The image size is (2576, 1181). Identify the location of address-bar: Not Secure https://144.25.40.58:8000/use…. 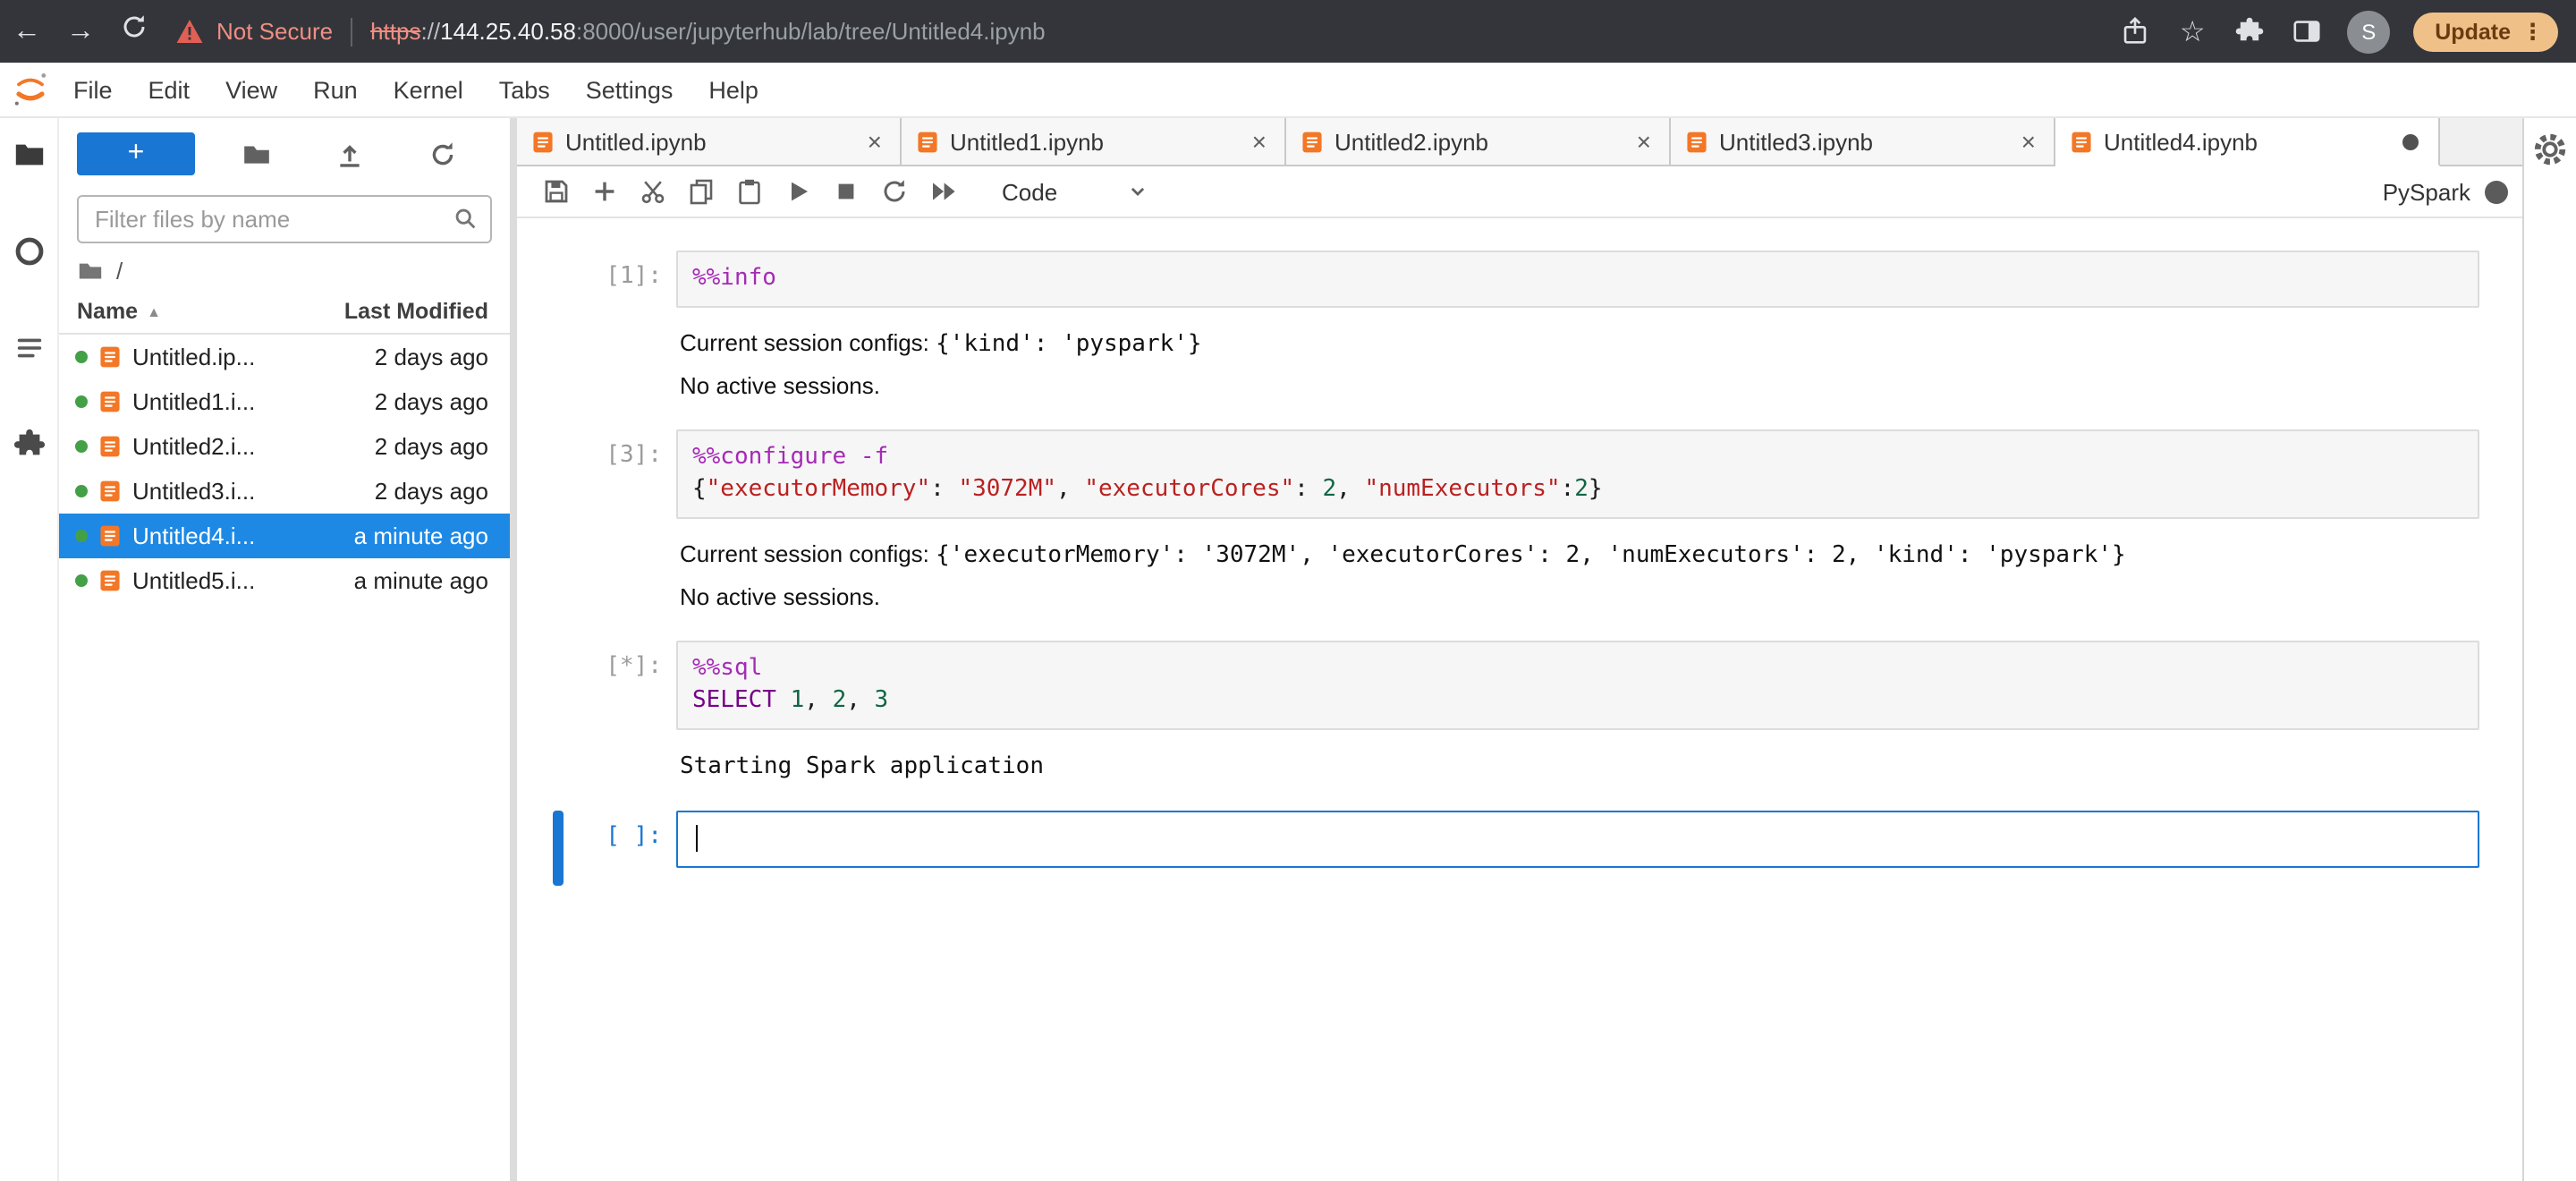
(1146, 31).